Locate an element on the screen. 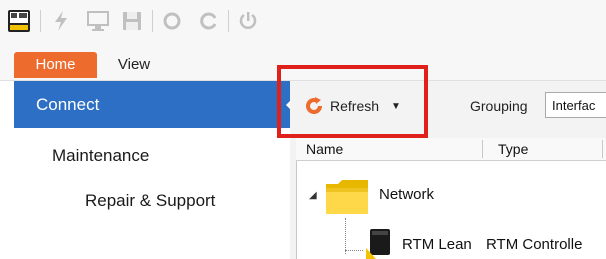 This screenshot has width=606, height=259. column-type: Type is located at coordinates (513, 149).